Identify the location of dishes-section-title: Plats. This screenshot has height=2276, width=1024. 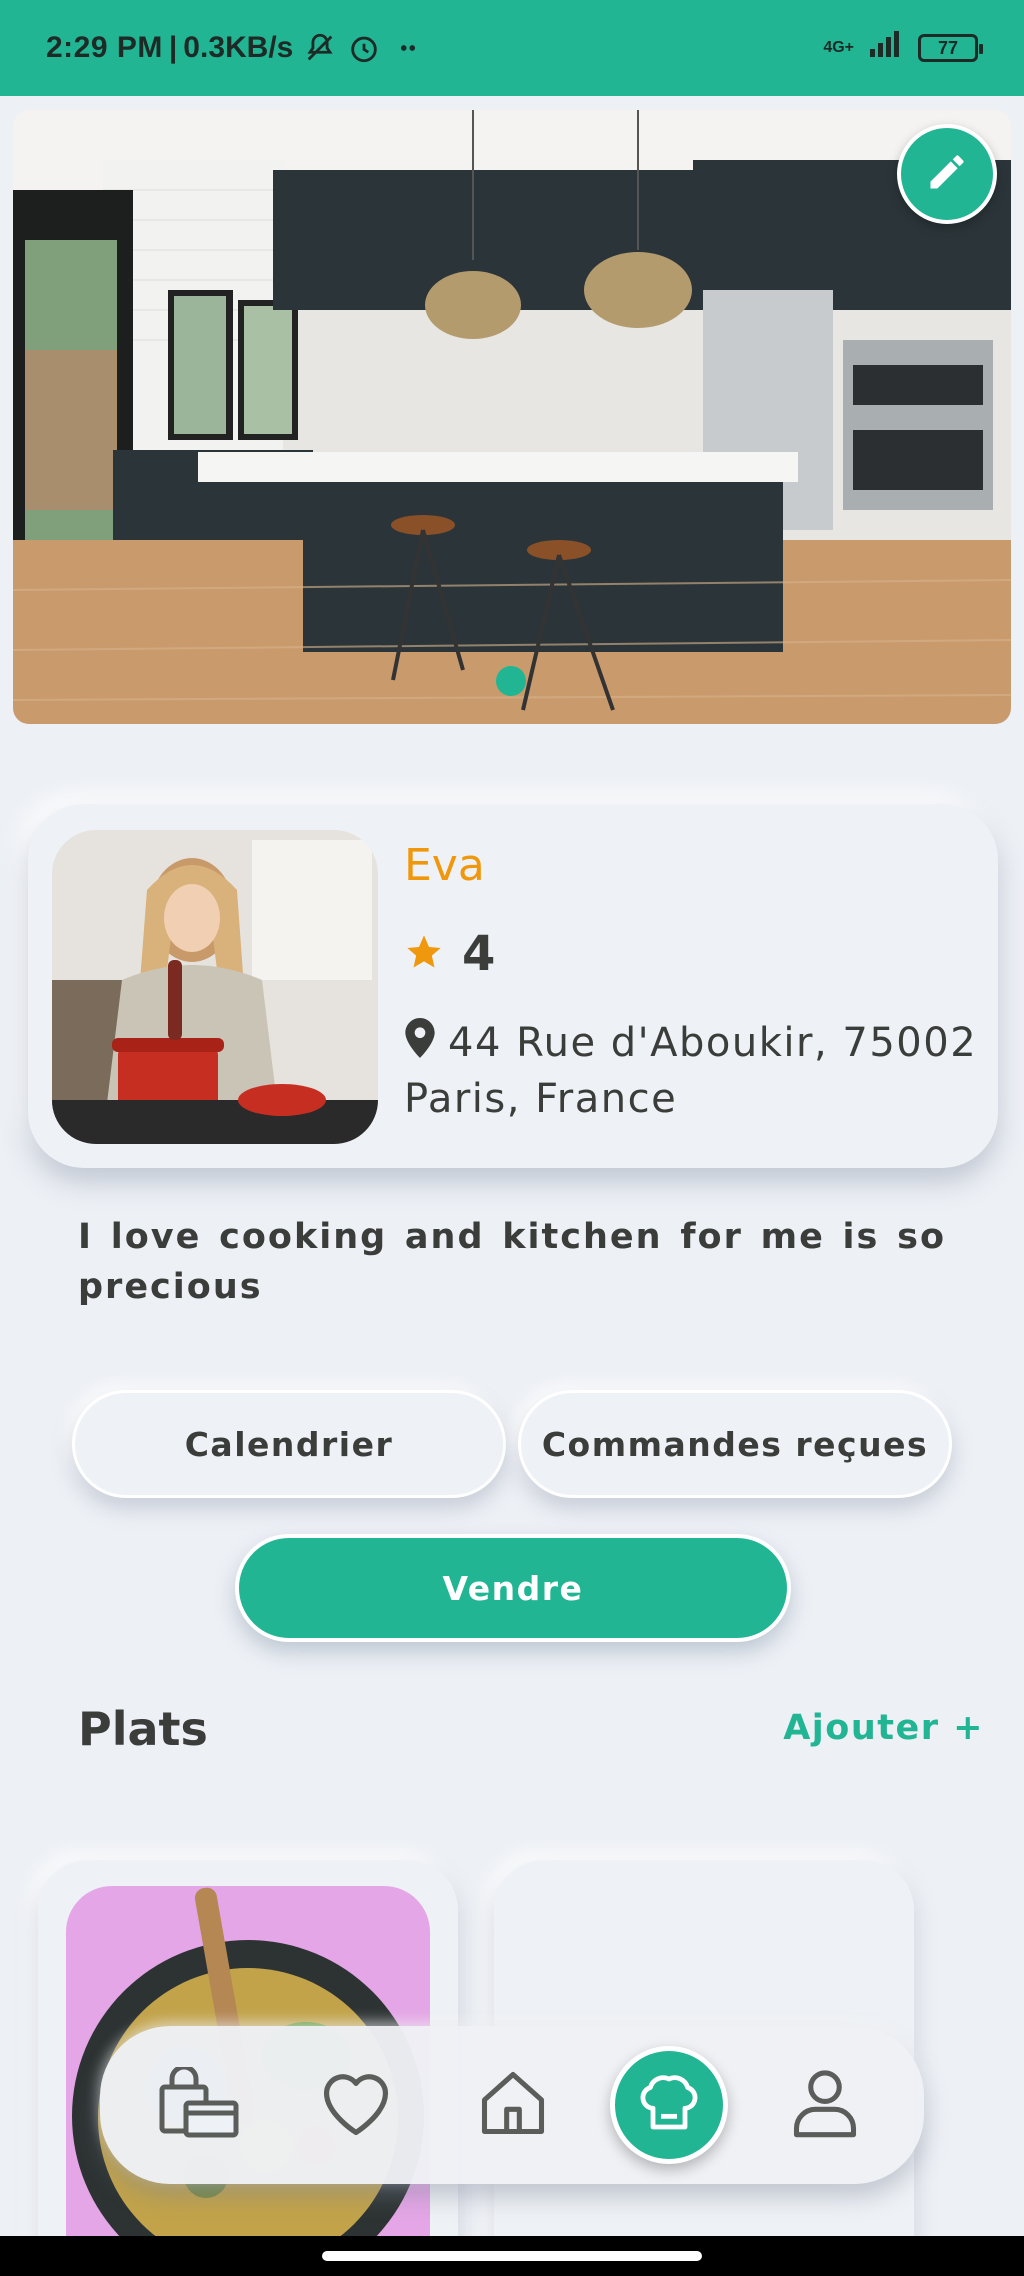
(143, 1729).